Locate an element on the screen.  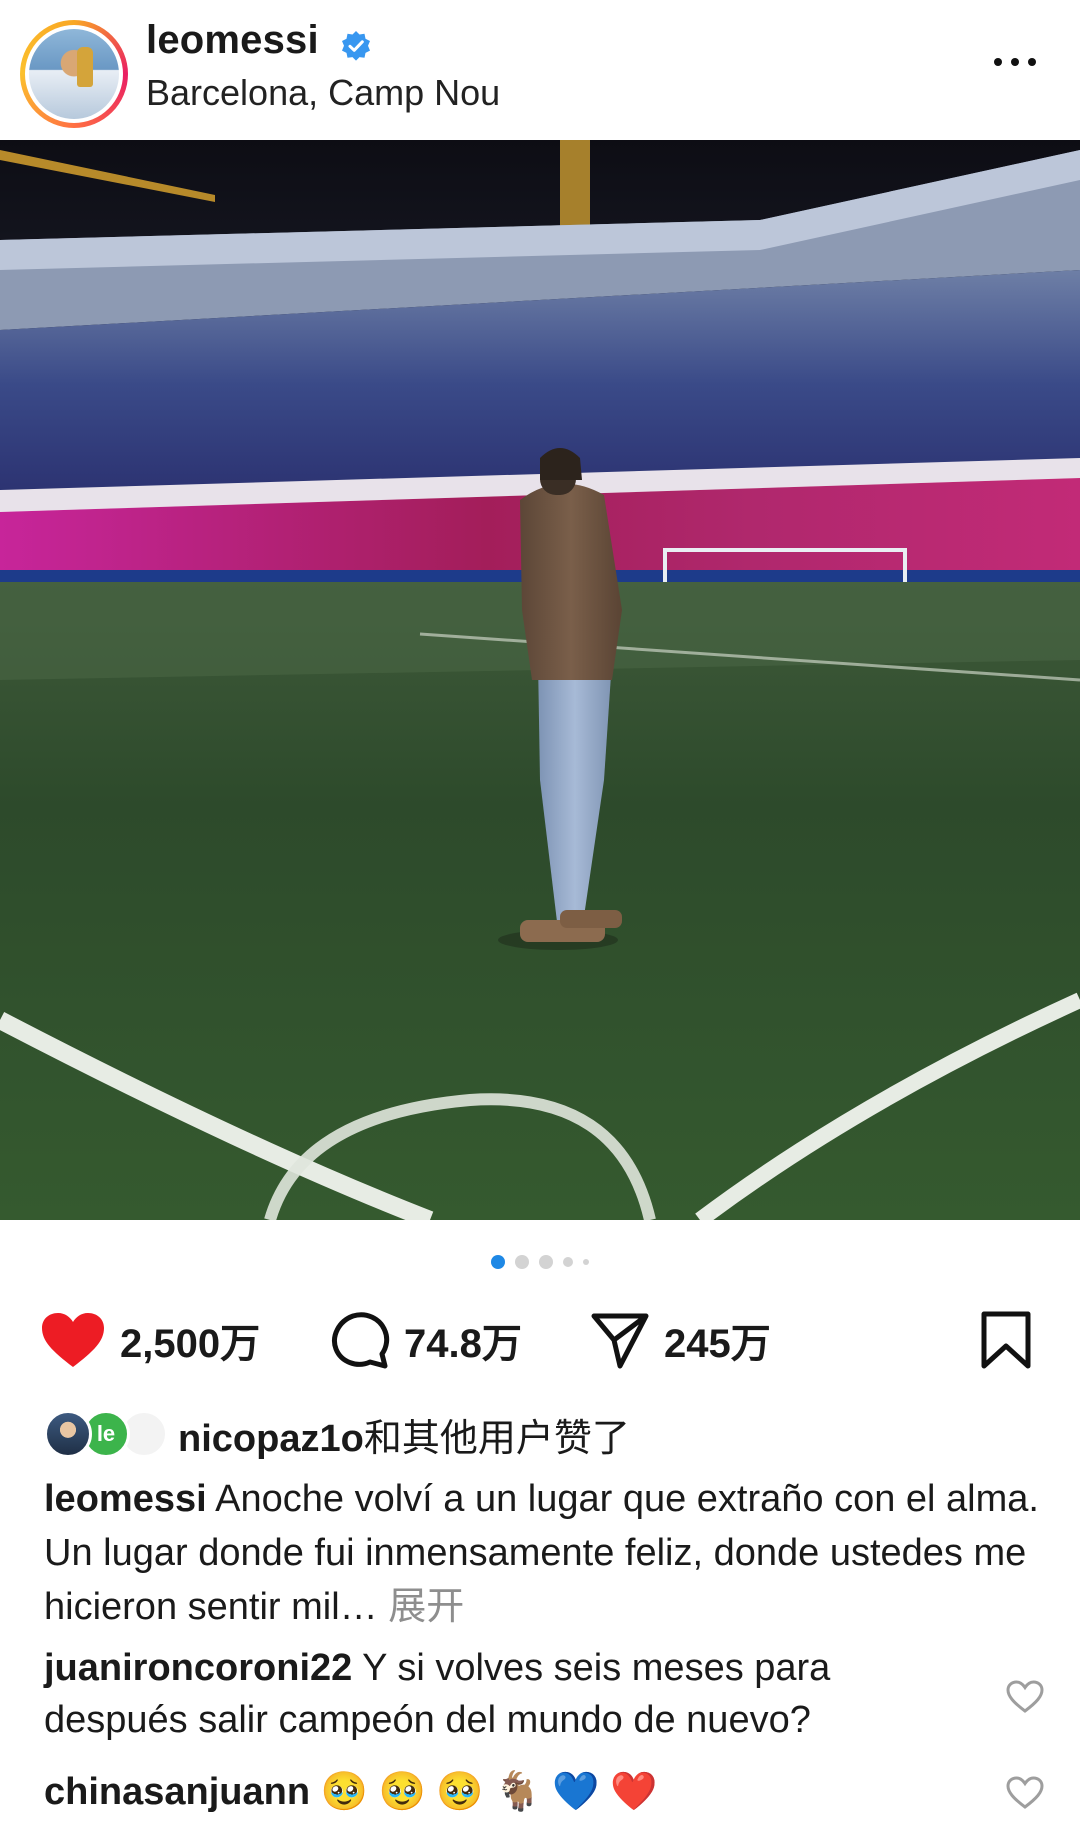
send-paper-plane-icon is located at coordinates (620, 1341).